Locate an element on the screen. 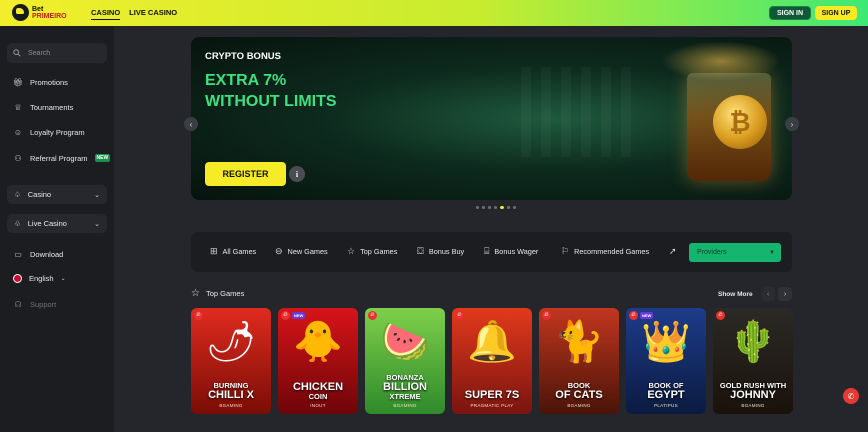  tab-live-casino: LIVE CASINO is located at coordinates (153, 14).